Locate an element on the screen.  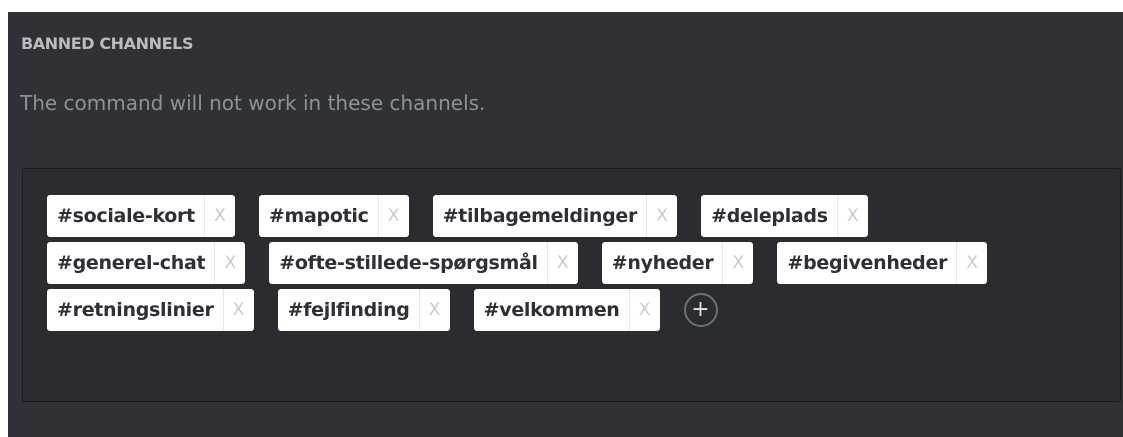
channel-tag-label: #fejlfinding is located at coordinates (348, 310).